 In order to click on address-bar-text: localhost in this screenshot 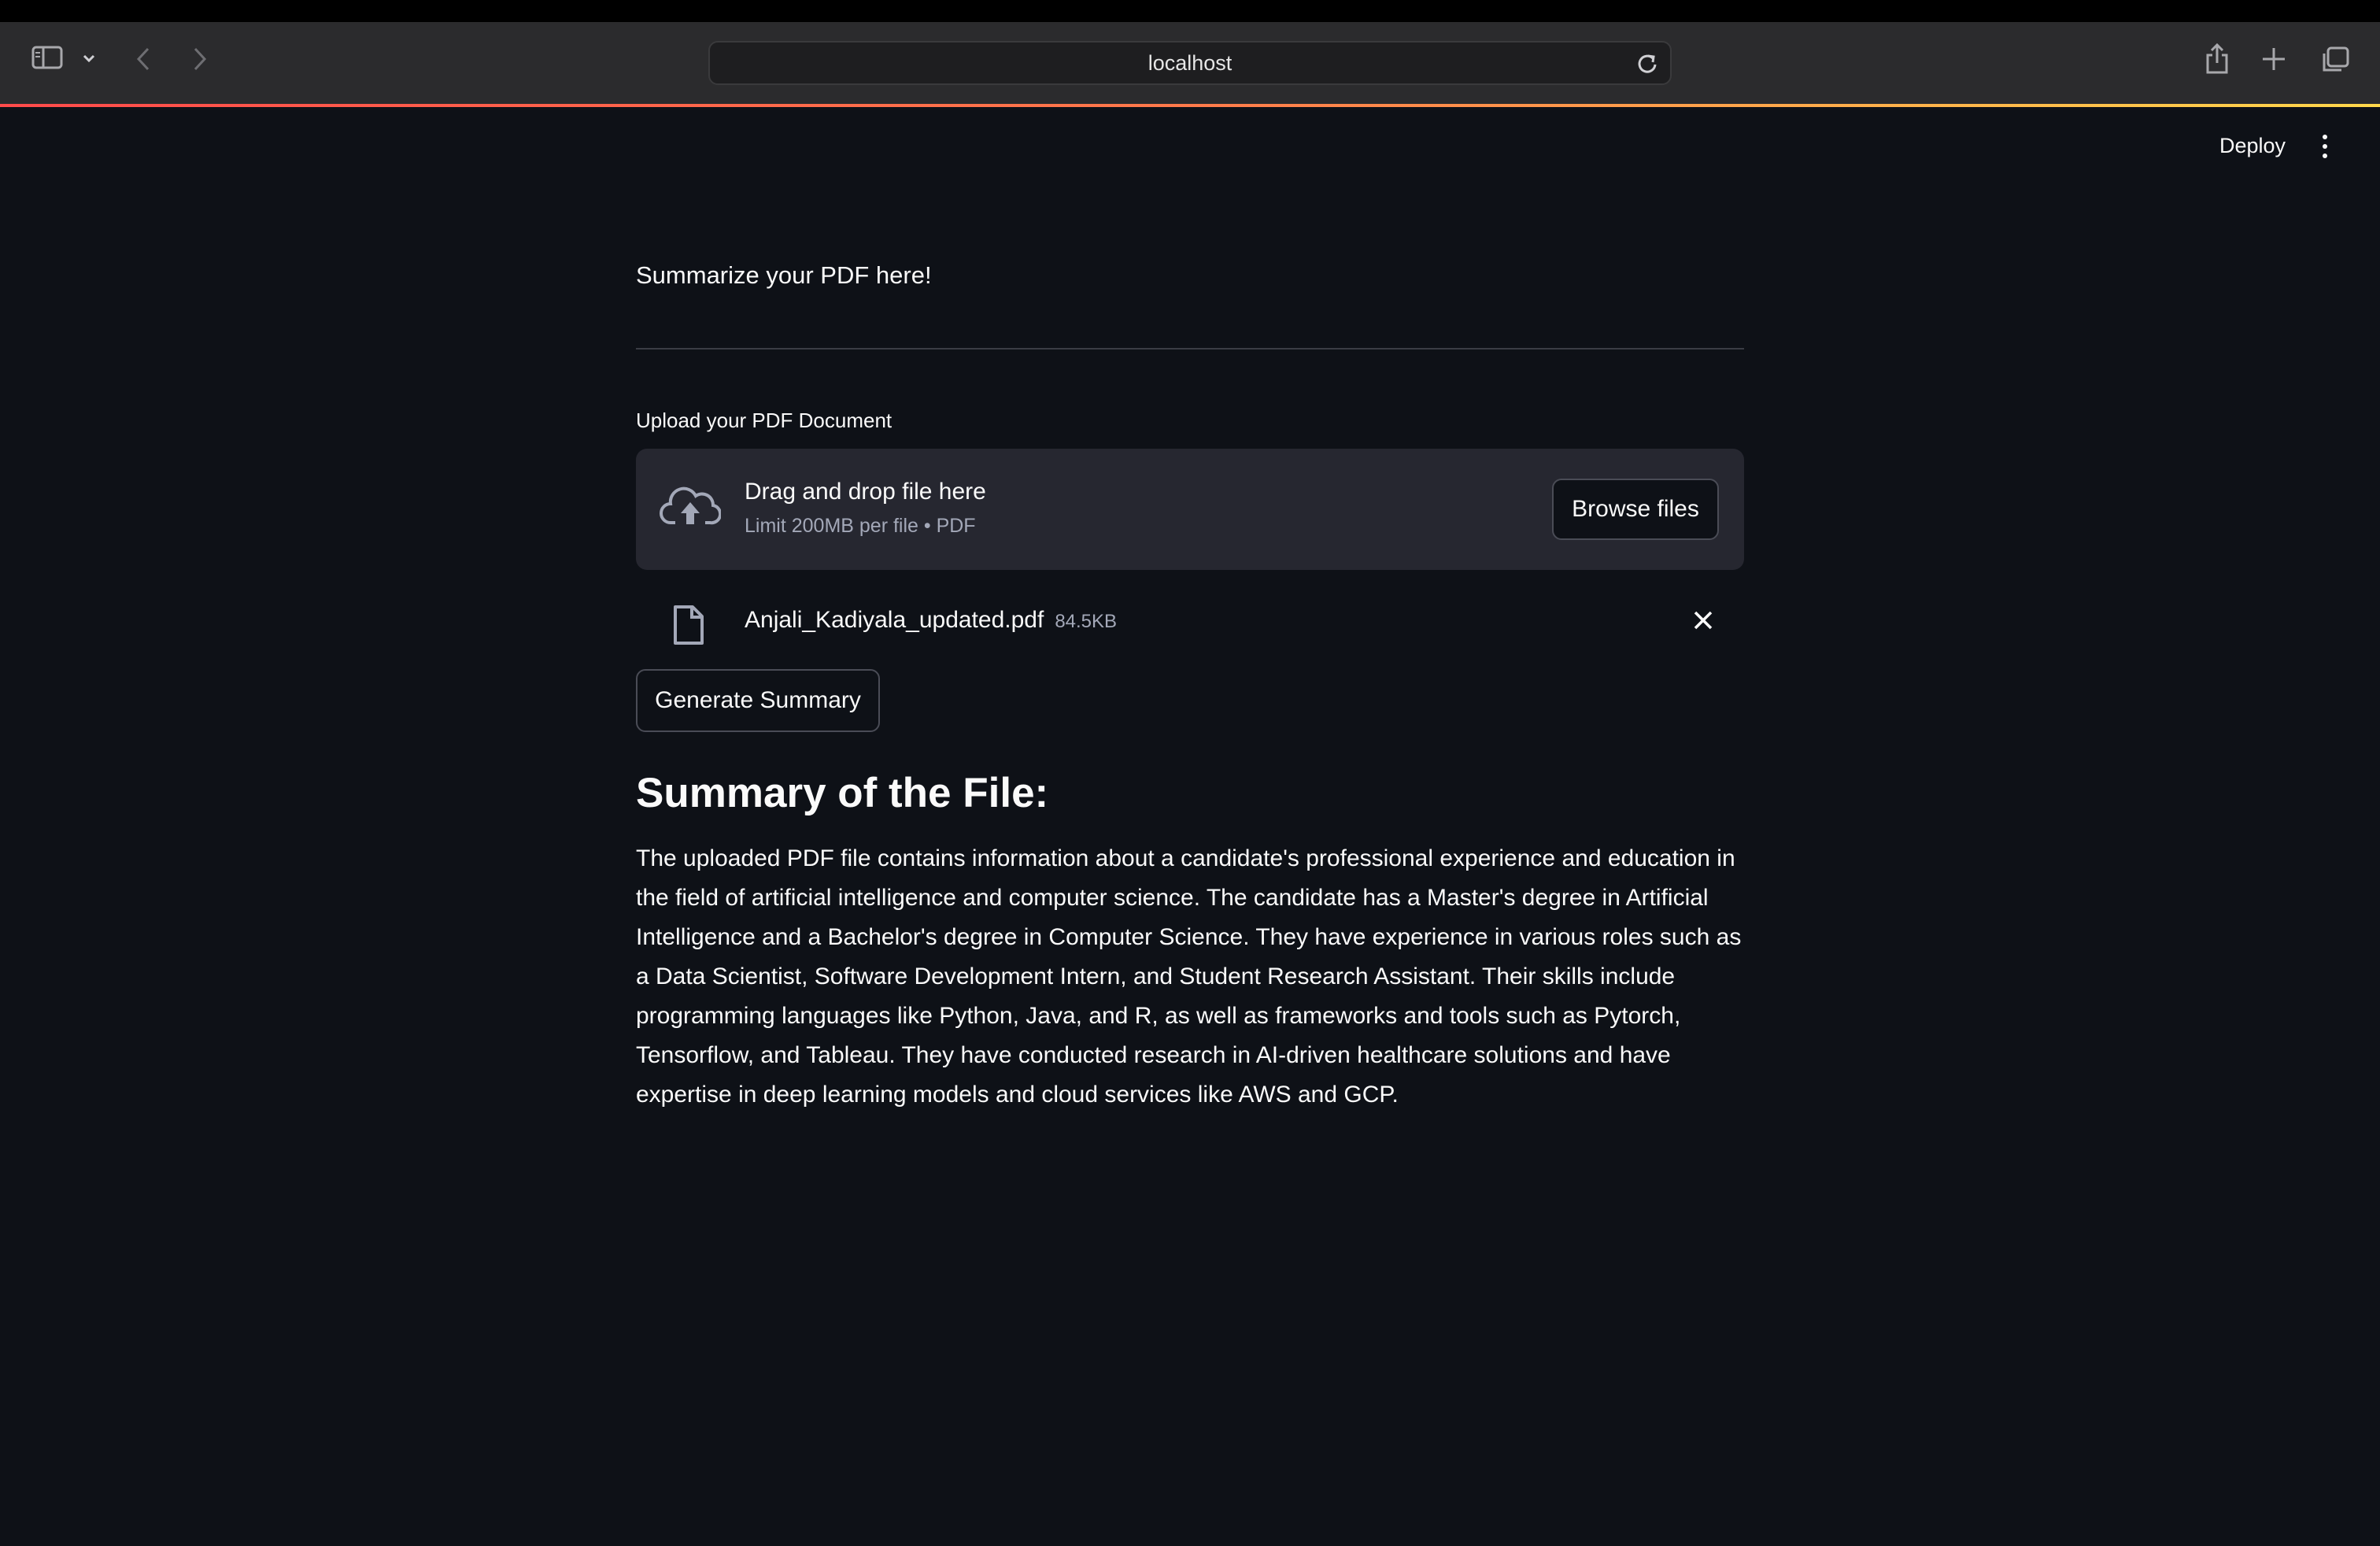, I will do `click(1190, 63)`.